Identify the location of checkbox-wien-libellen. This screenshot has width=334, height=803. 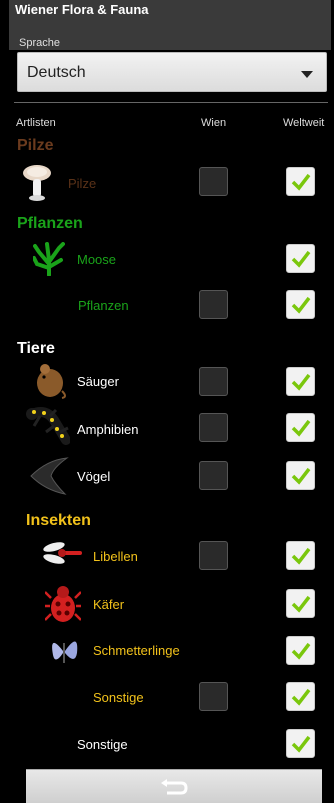
(213, 555).